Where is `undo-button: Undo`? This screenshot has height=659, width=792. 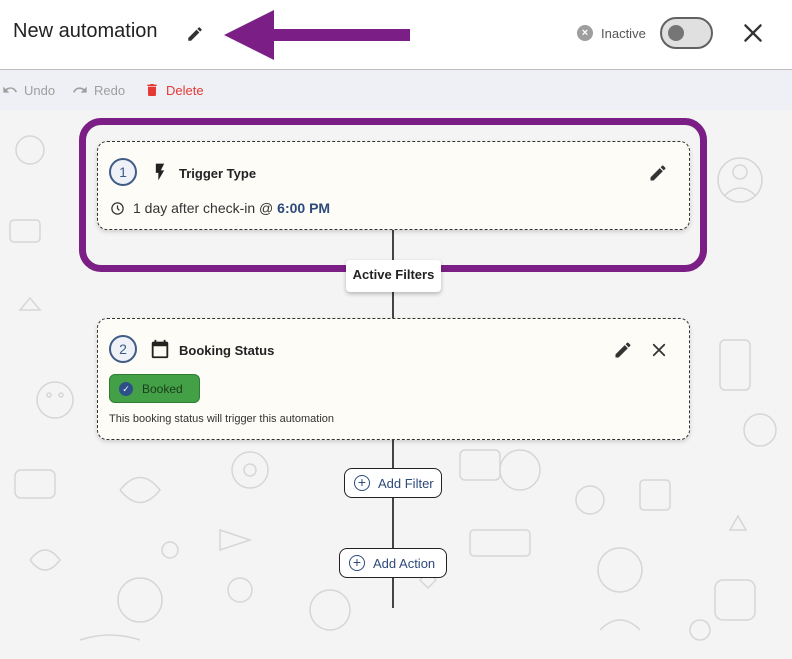 undo-button: Undo is located at coordinates (28, 90).